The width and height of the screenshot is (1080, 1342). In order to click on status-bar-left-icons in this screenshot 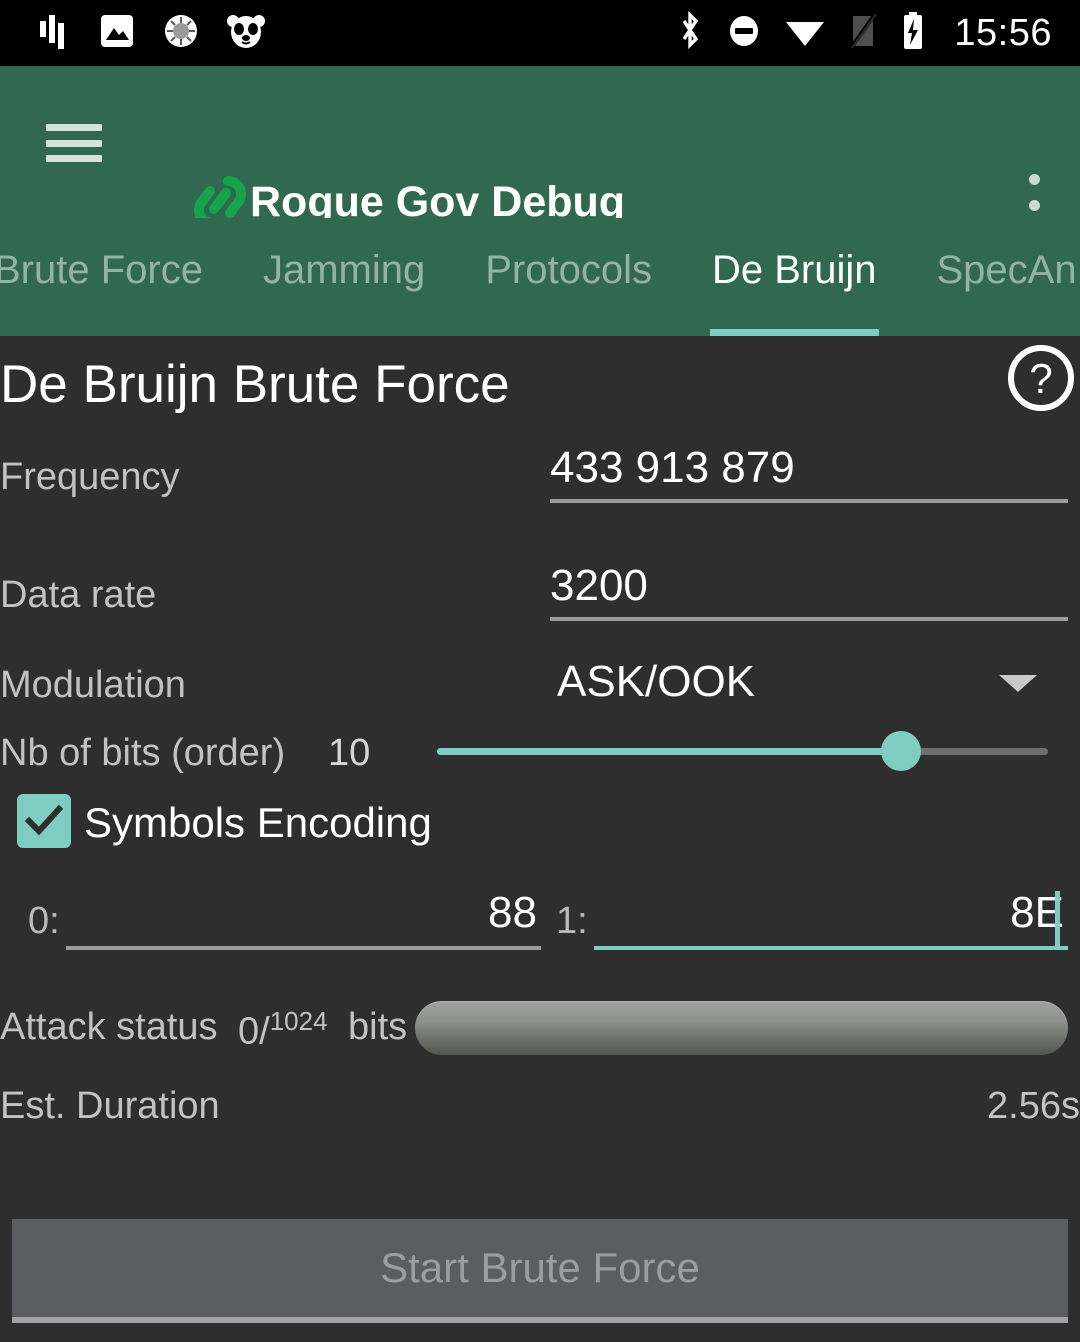, I will do `click(133, 33)`.